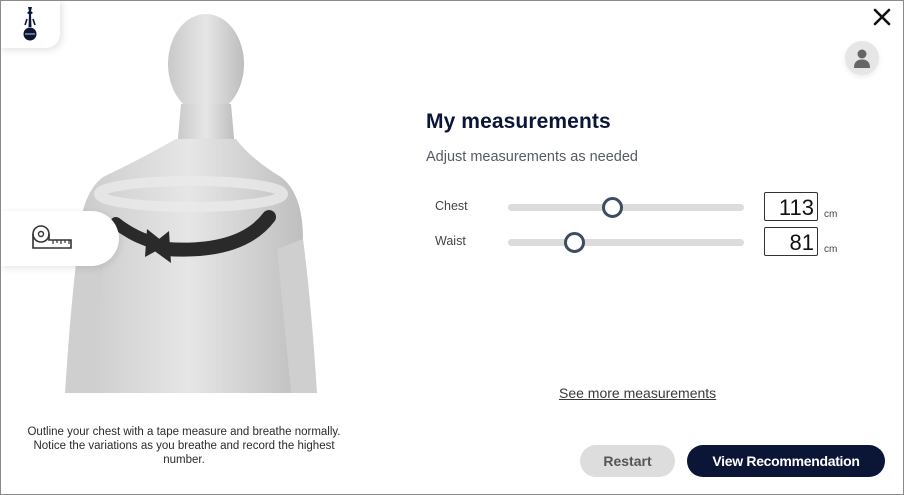  I want to click on page-subtitle: Adjust measurements as needed, so click(532, 157).